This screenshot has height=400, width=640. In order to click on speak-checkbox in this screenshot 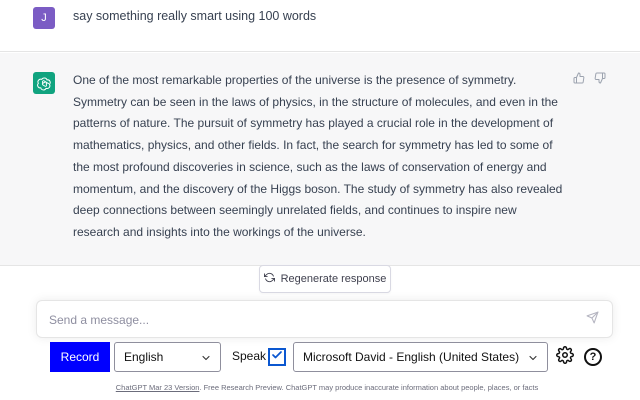, I will do `click(277, 357)`.